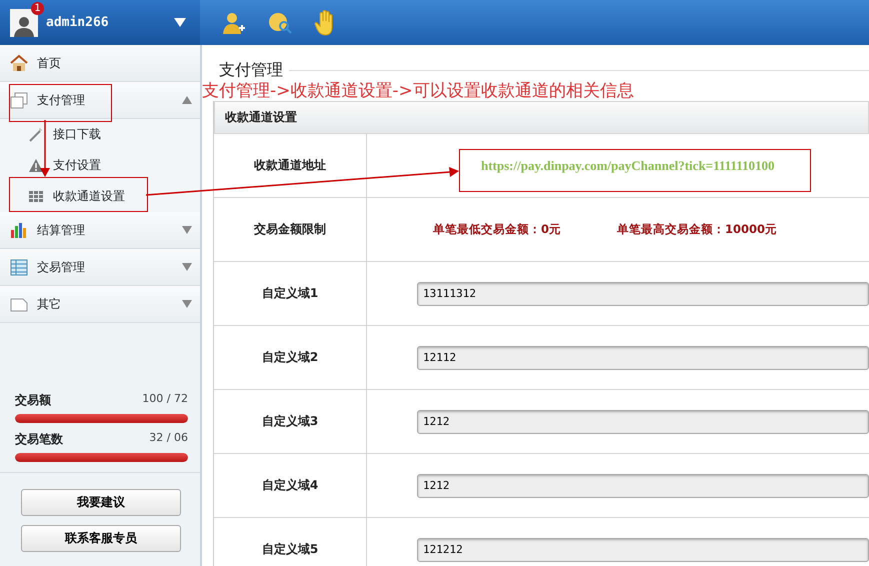 This screenshot has height=566, width=869. I want to click on home-icon, so click(19, 63).